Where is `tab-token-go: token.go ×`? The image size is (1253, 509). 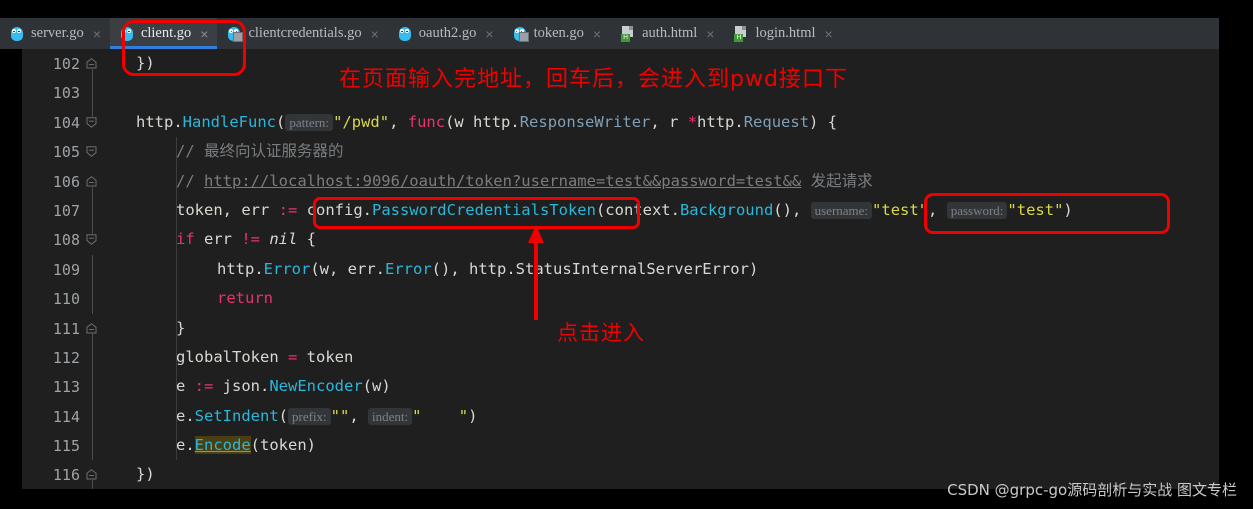
tab-token-go: token.go × is located at coordinates (557, 33).